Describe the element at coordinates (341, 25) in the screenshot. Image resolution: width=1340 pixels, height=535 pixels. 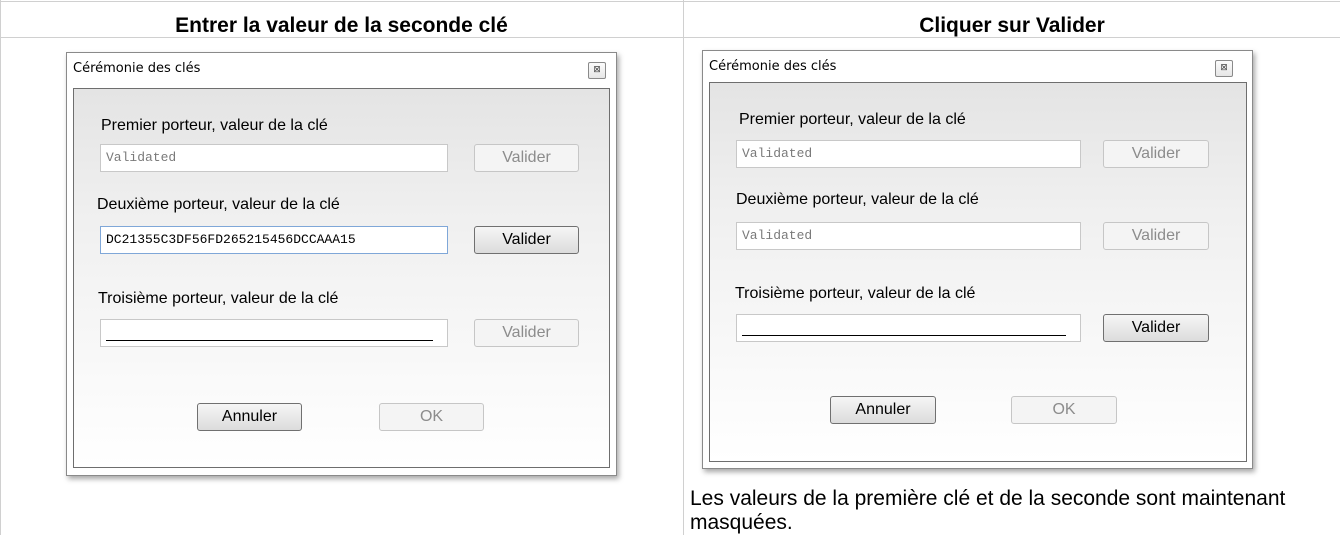
I see `column-heading-left: Entrer la valeur de la seconde clé` at that location.